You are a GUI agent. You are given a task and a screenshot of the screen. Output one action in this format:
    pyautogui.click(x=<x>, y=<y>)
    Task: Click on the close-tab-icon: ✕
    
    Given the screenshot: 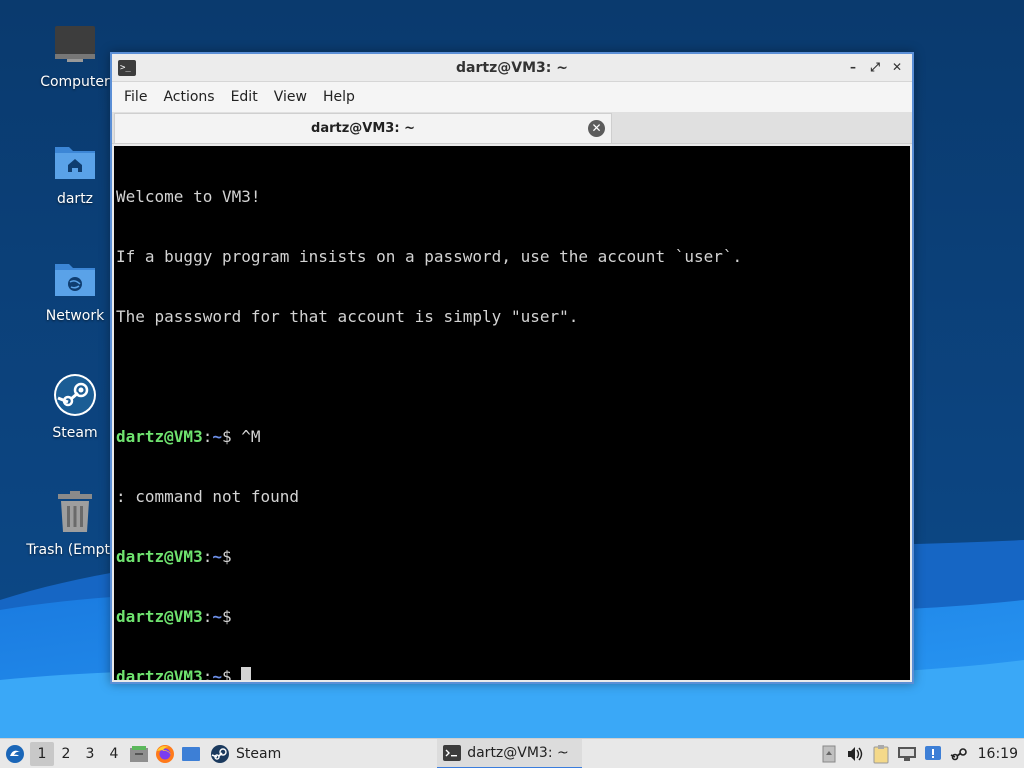 What is the action you would take?
    pyautogui.click(x=596, y=128)
    